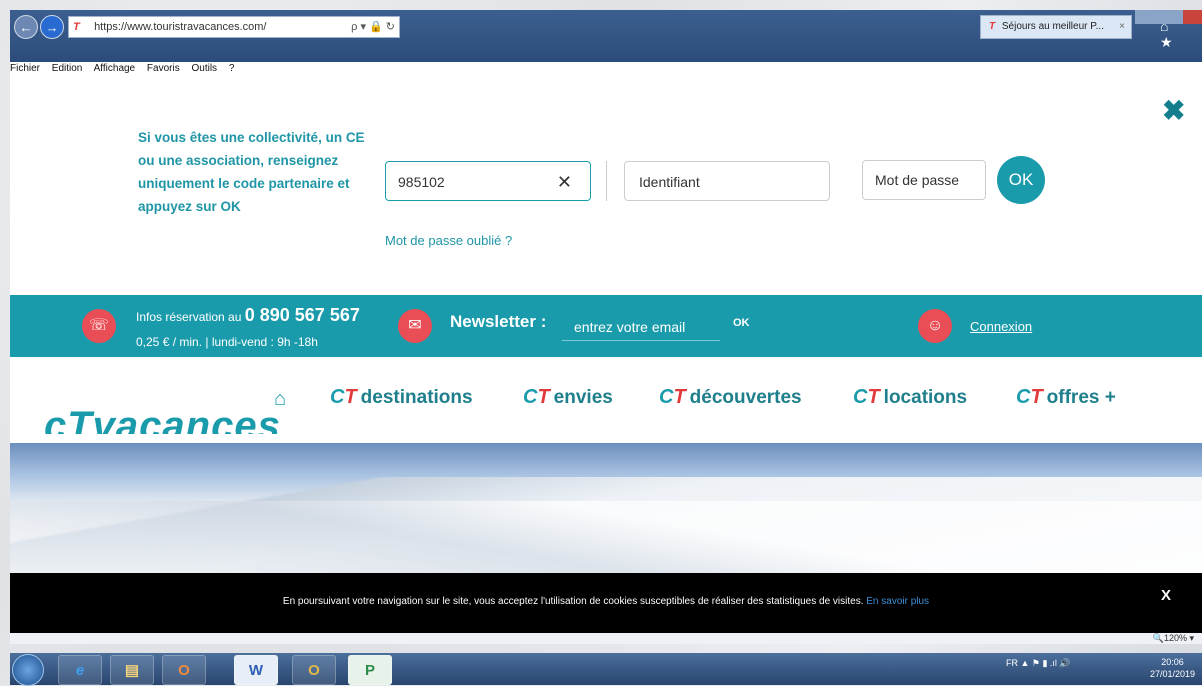  What do you see at coordinates (1147, 17) in the screenshot?
I see `minimize-button` at bounding box center [1147, 17].